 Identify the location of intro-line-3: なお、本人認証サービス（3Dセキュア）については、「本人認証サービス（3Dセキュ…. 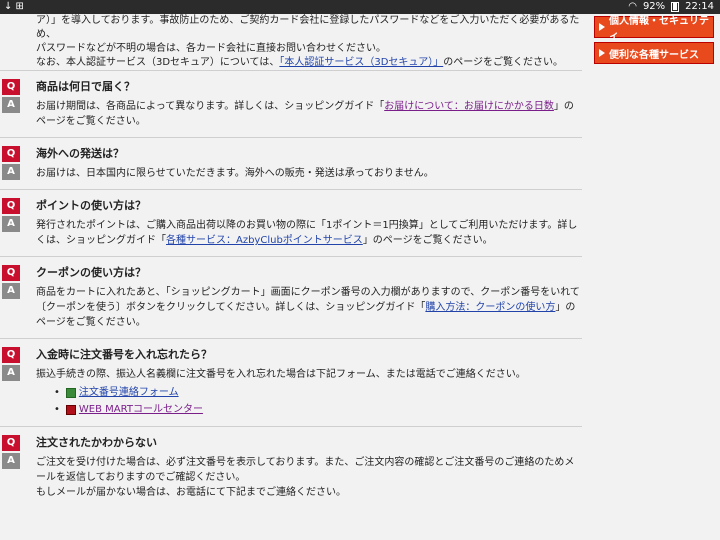
(300, 62).